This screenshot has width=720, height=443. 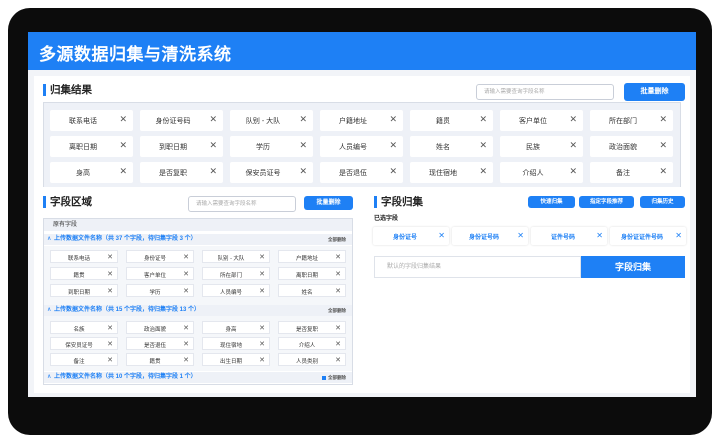 I want to click on field-chip: 身高 ✕, so click(x=236, y=327).